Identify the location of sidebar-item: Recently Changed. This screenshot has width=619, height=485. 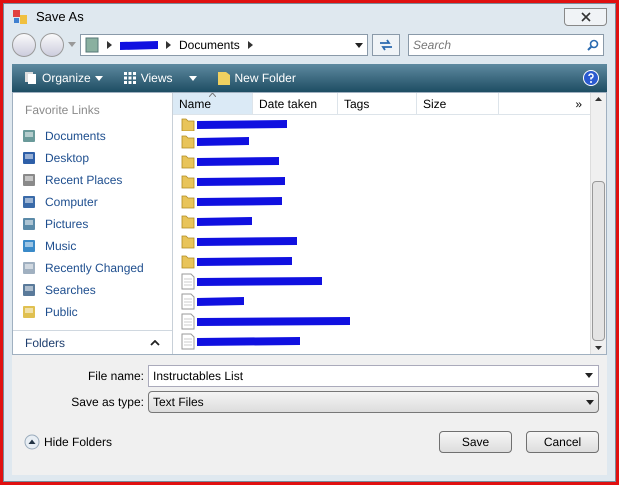
(92, 268).